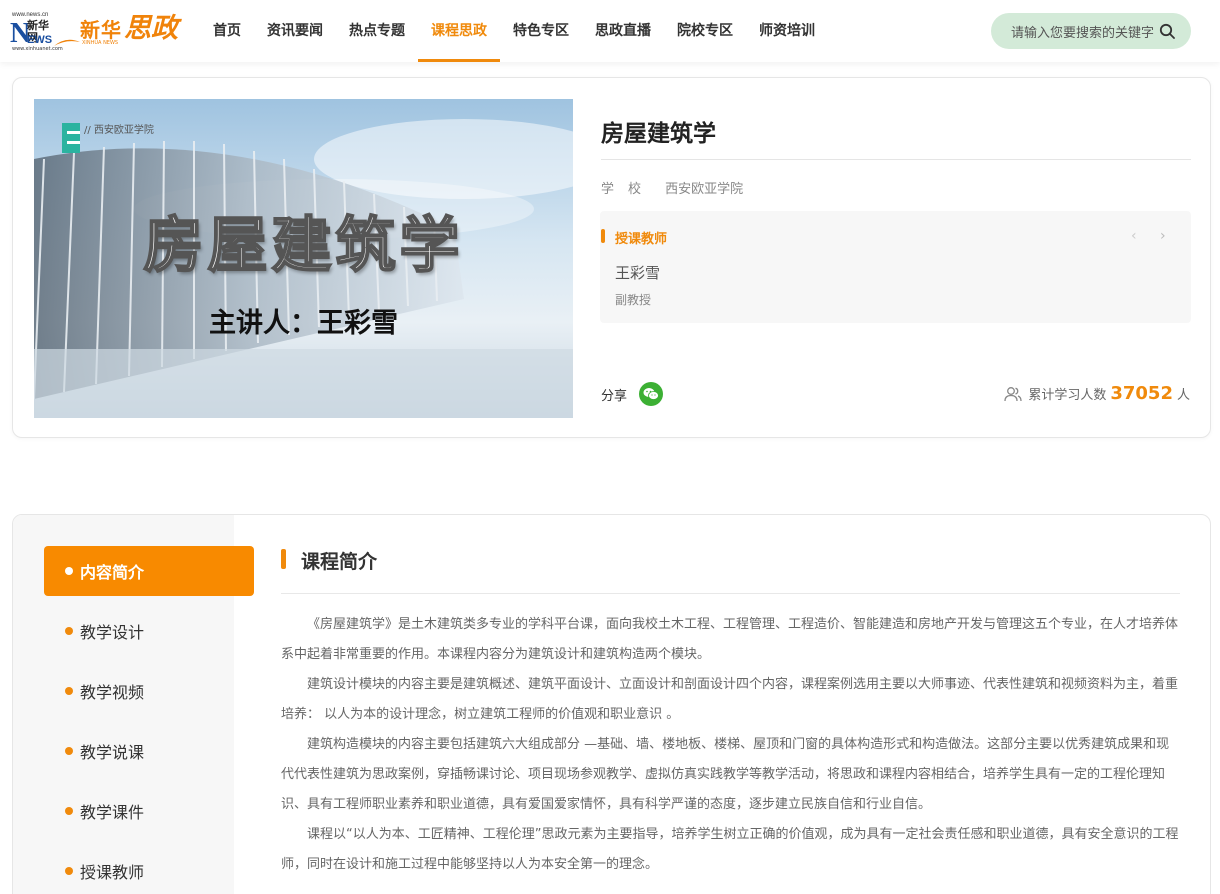 This screenshot has width=1220, height=894. What do you see at coordinates (112, 572) in the screenshot?
I see `sidebar-item-label: 内容简介` at bounding box center [112, 572].